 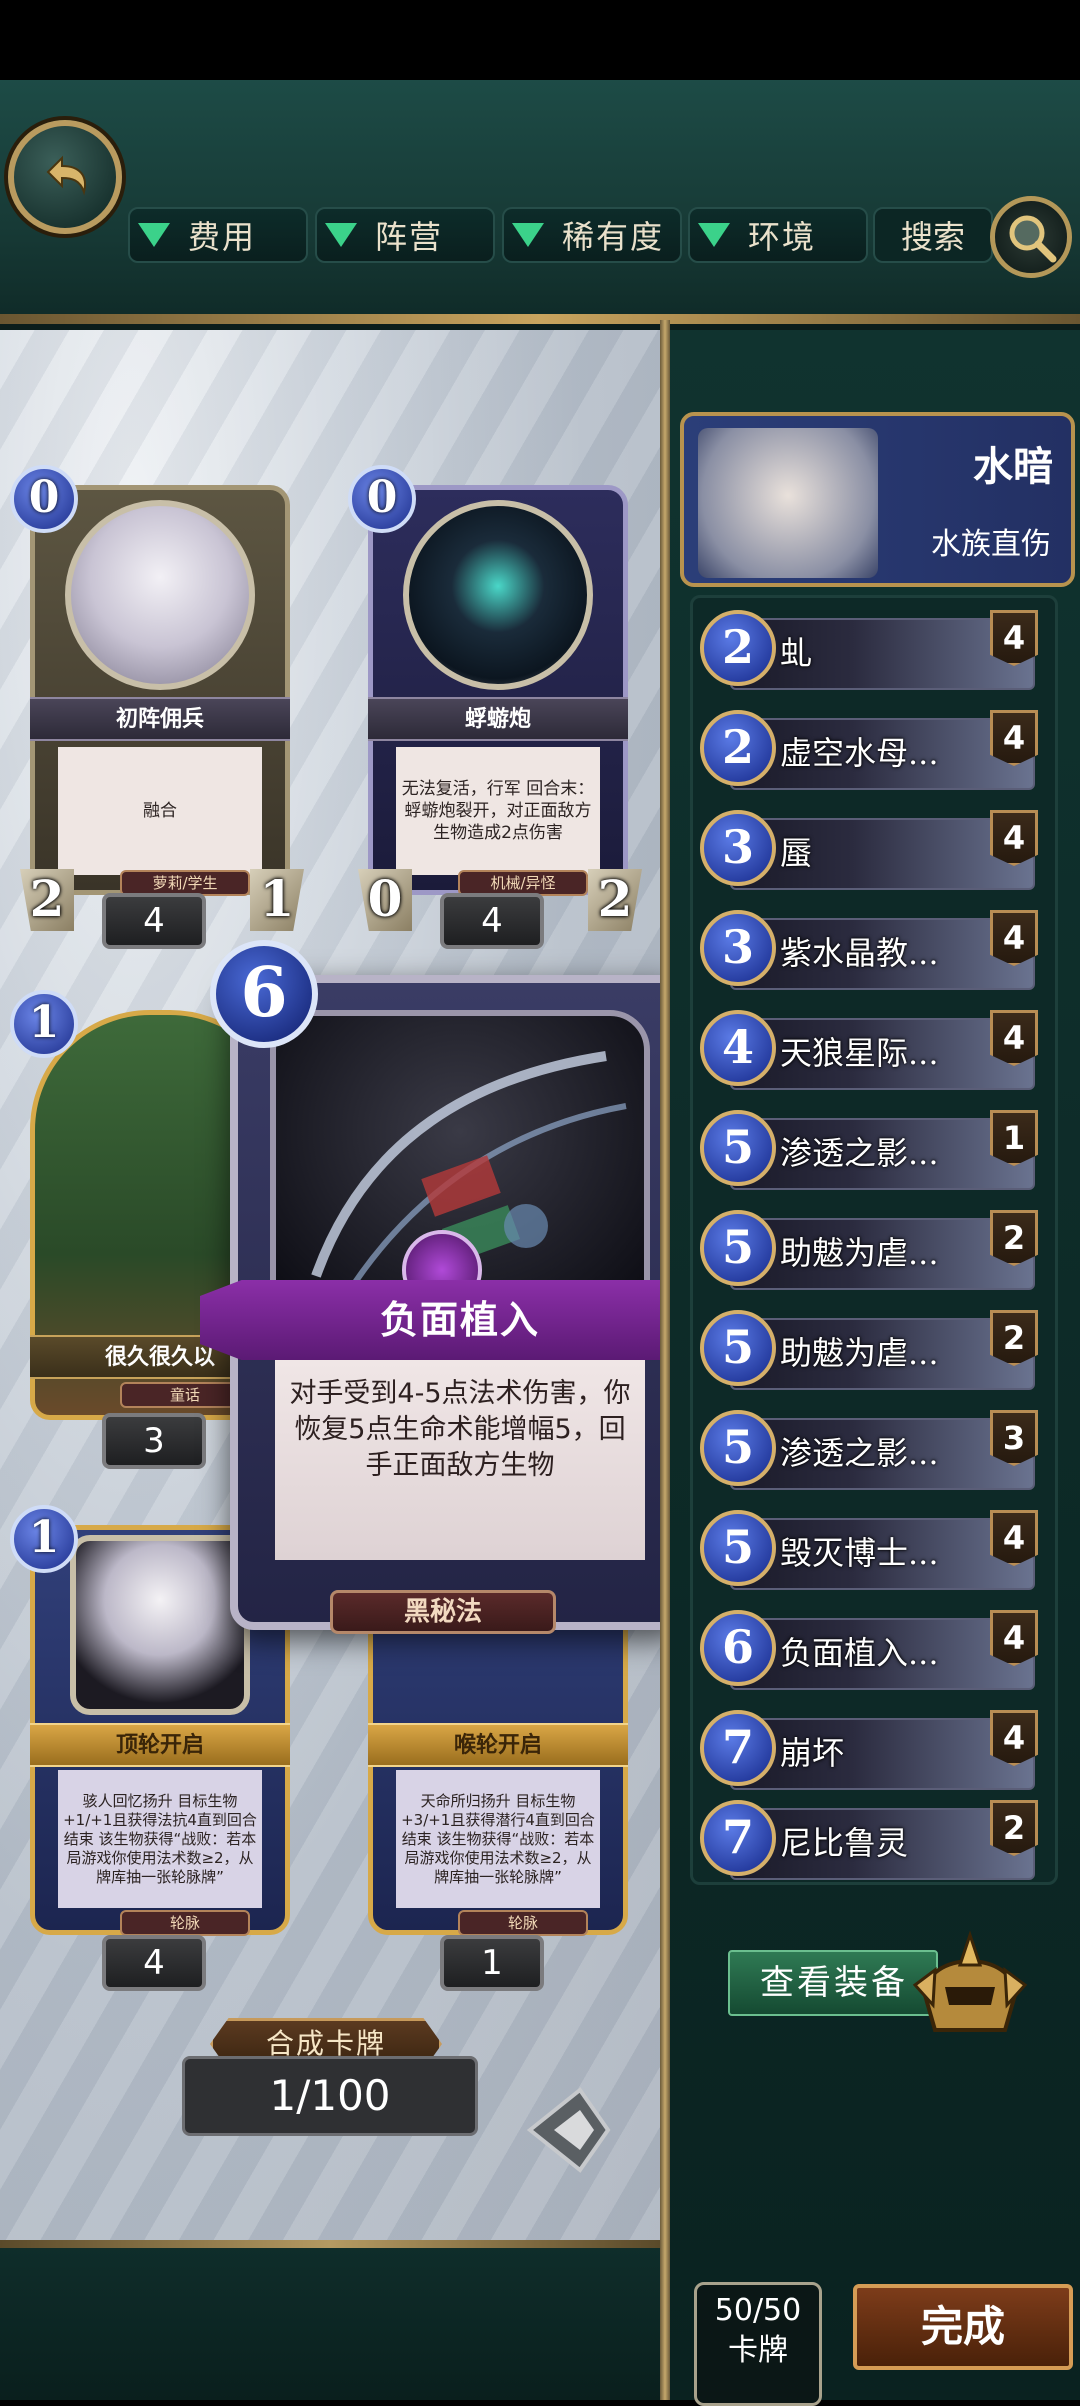 I want to click on card-detail-cost: 6, so click(x=264, y=994).